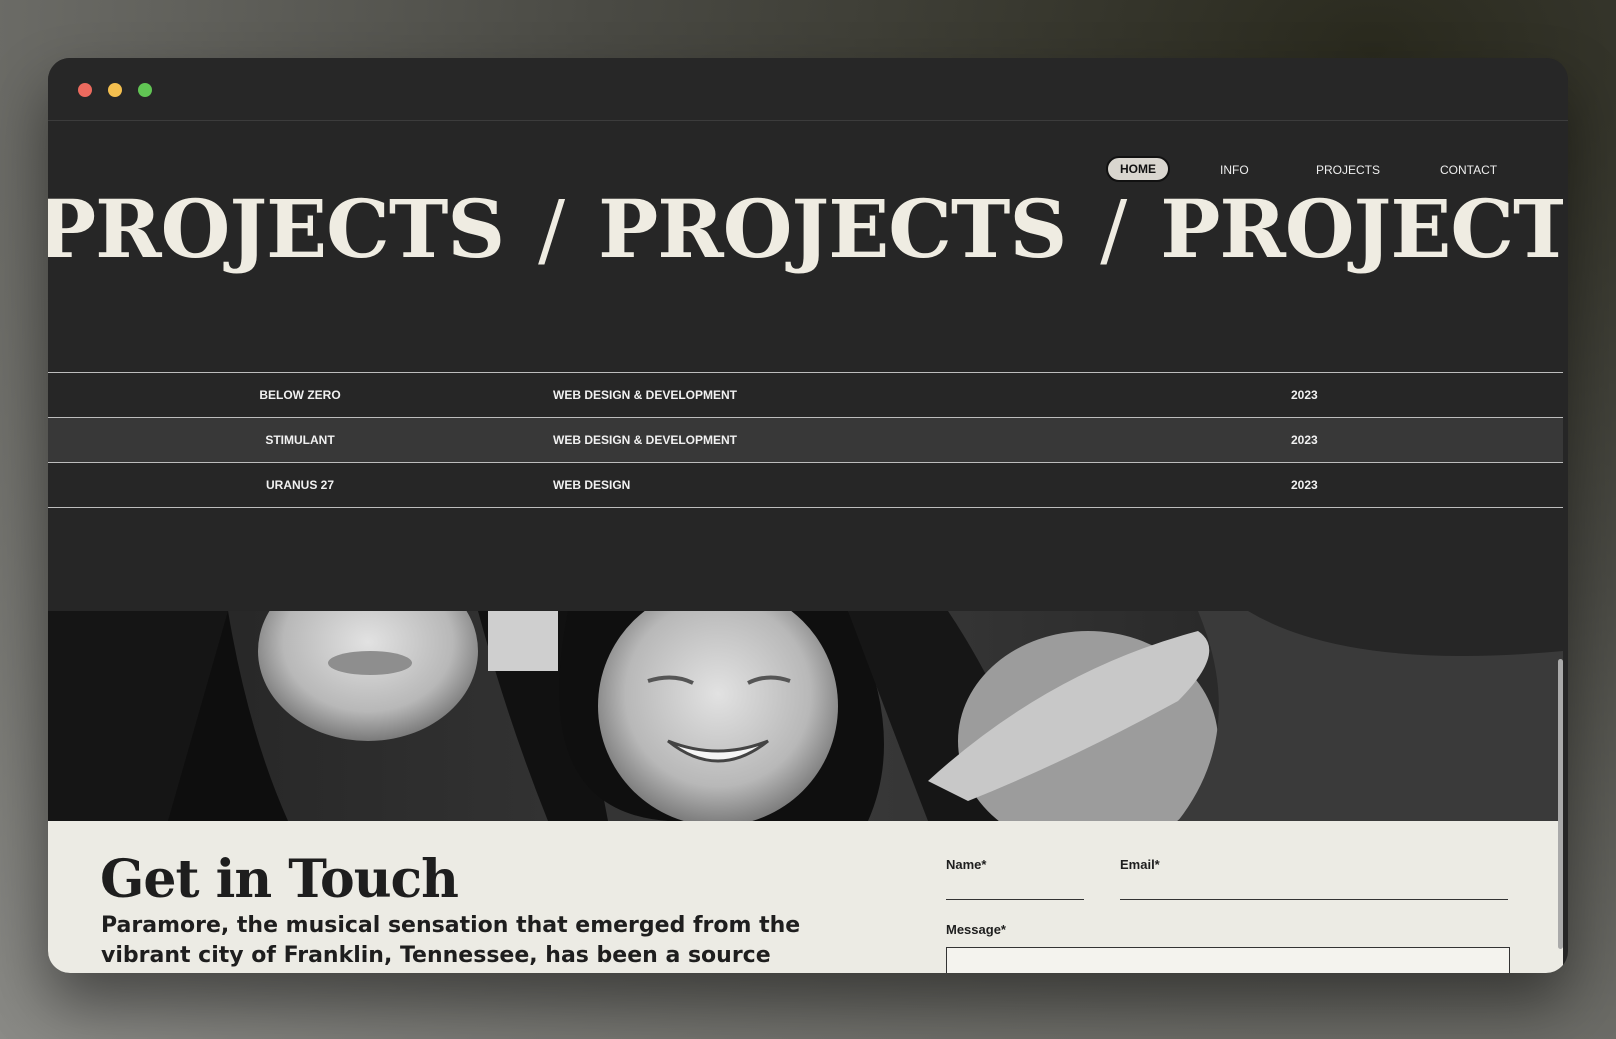  I want to click on nav-projects: PROJECTS, so click(1348, 170).